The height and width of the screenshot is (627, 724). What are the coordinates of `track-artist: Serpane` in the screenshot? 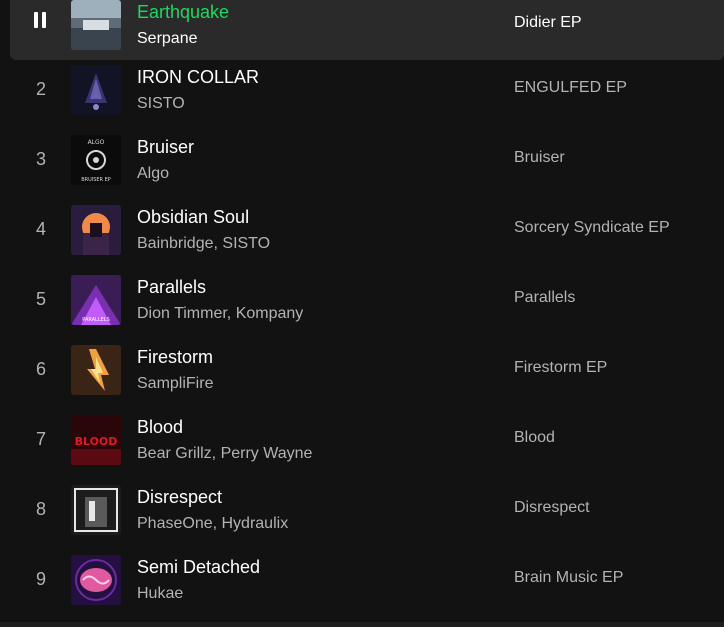 It's located at (167, 39).